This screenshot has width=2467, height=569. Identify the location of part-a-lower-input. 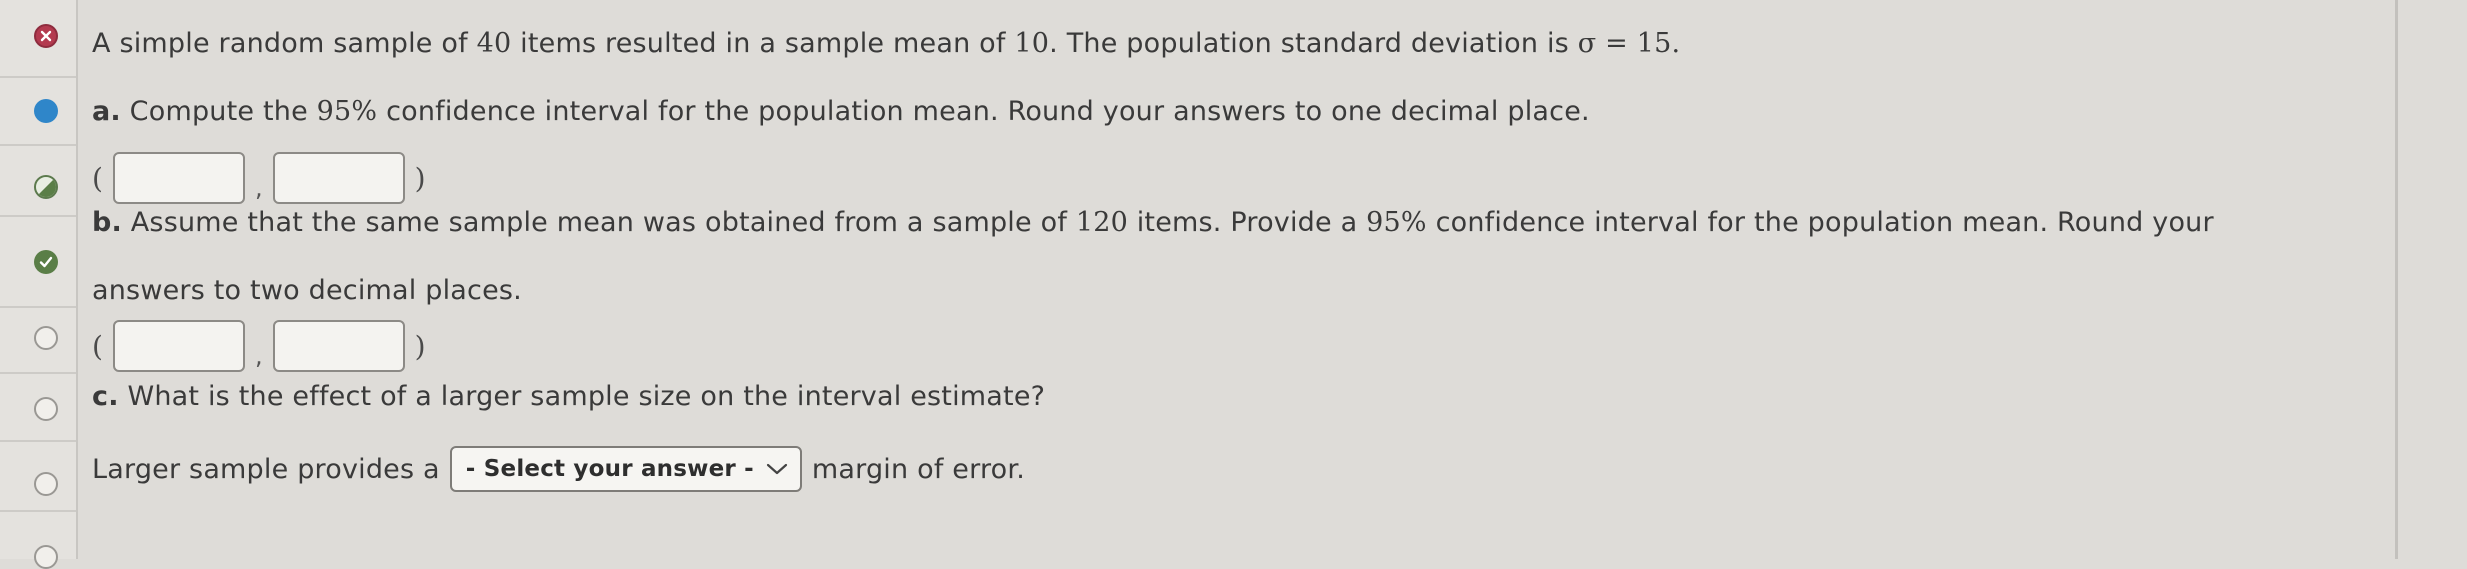
(178, 178).